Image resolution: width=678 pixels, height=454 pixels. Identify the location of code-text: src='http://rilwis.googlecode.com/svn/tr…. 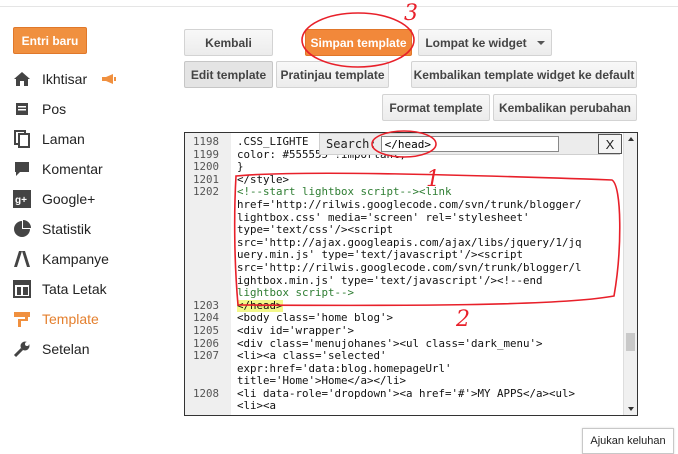
(409, 267).